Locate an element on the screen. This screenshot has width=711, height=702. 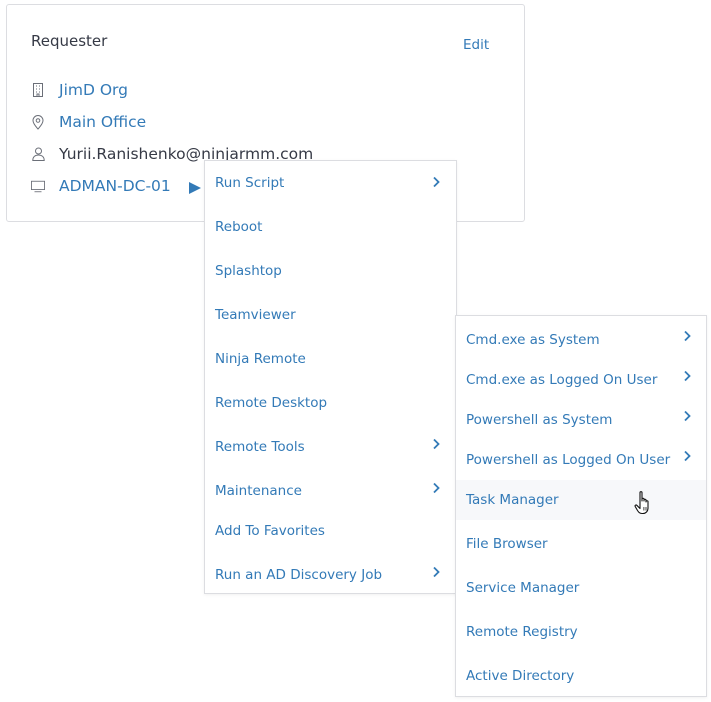
organization-row: JimD Org is located at coordinates (79, 90).